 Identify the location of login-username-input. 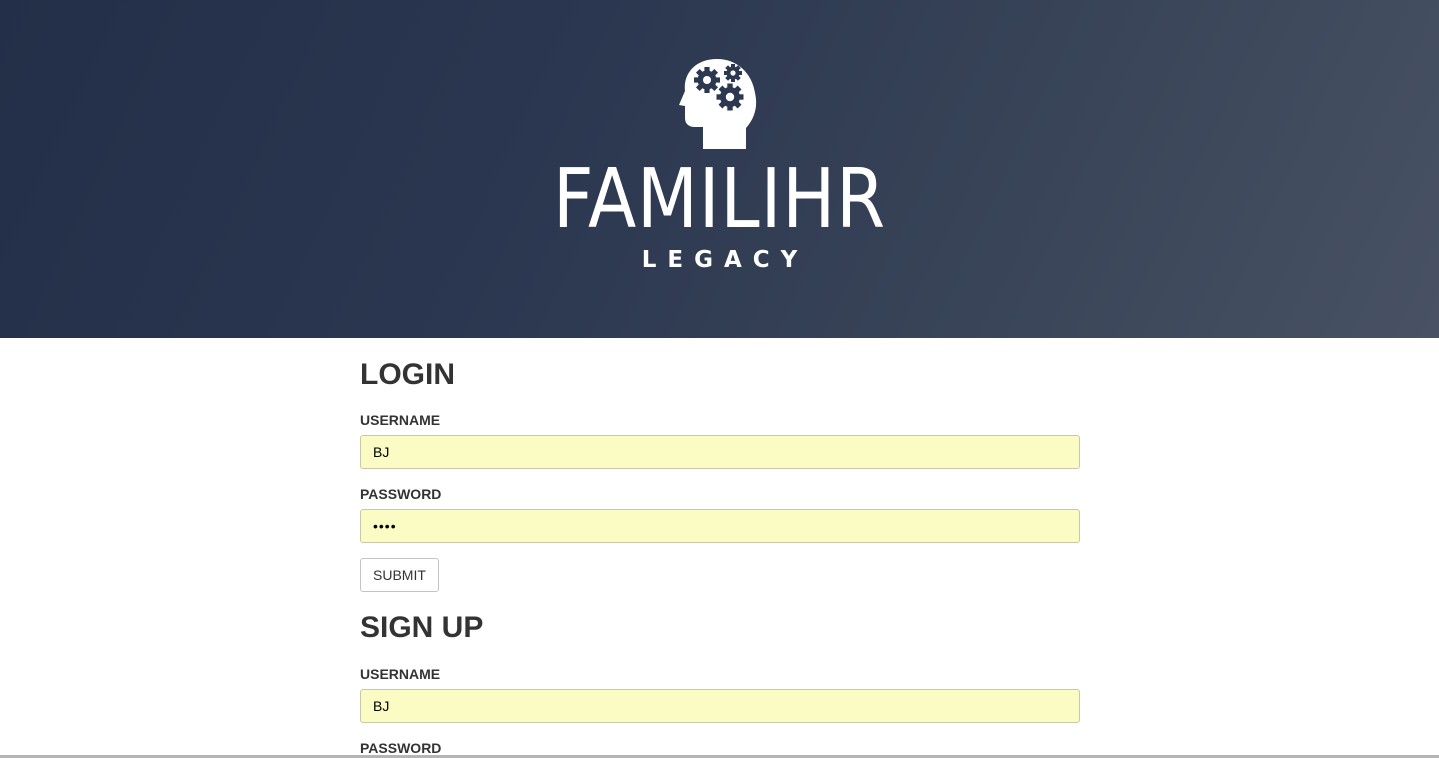
(720, 452).